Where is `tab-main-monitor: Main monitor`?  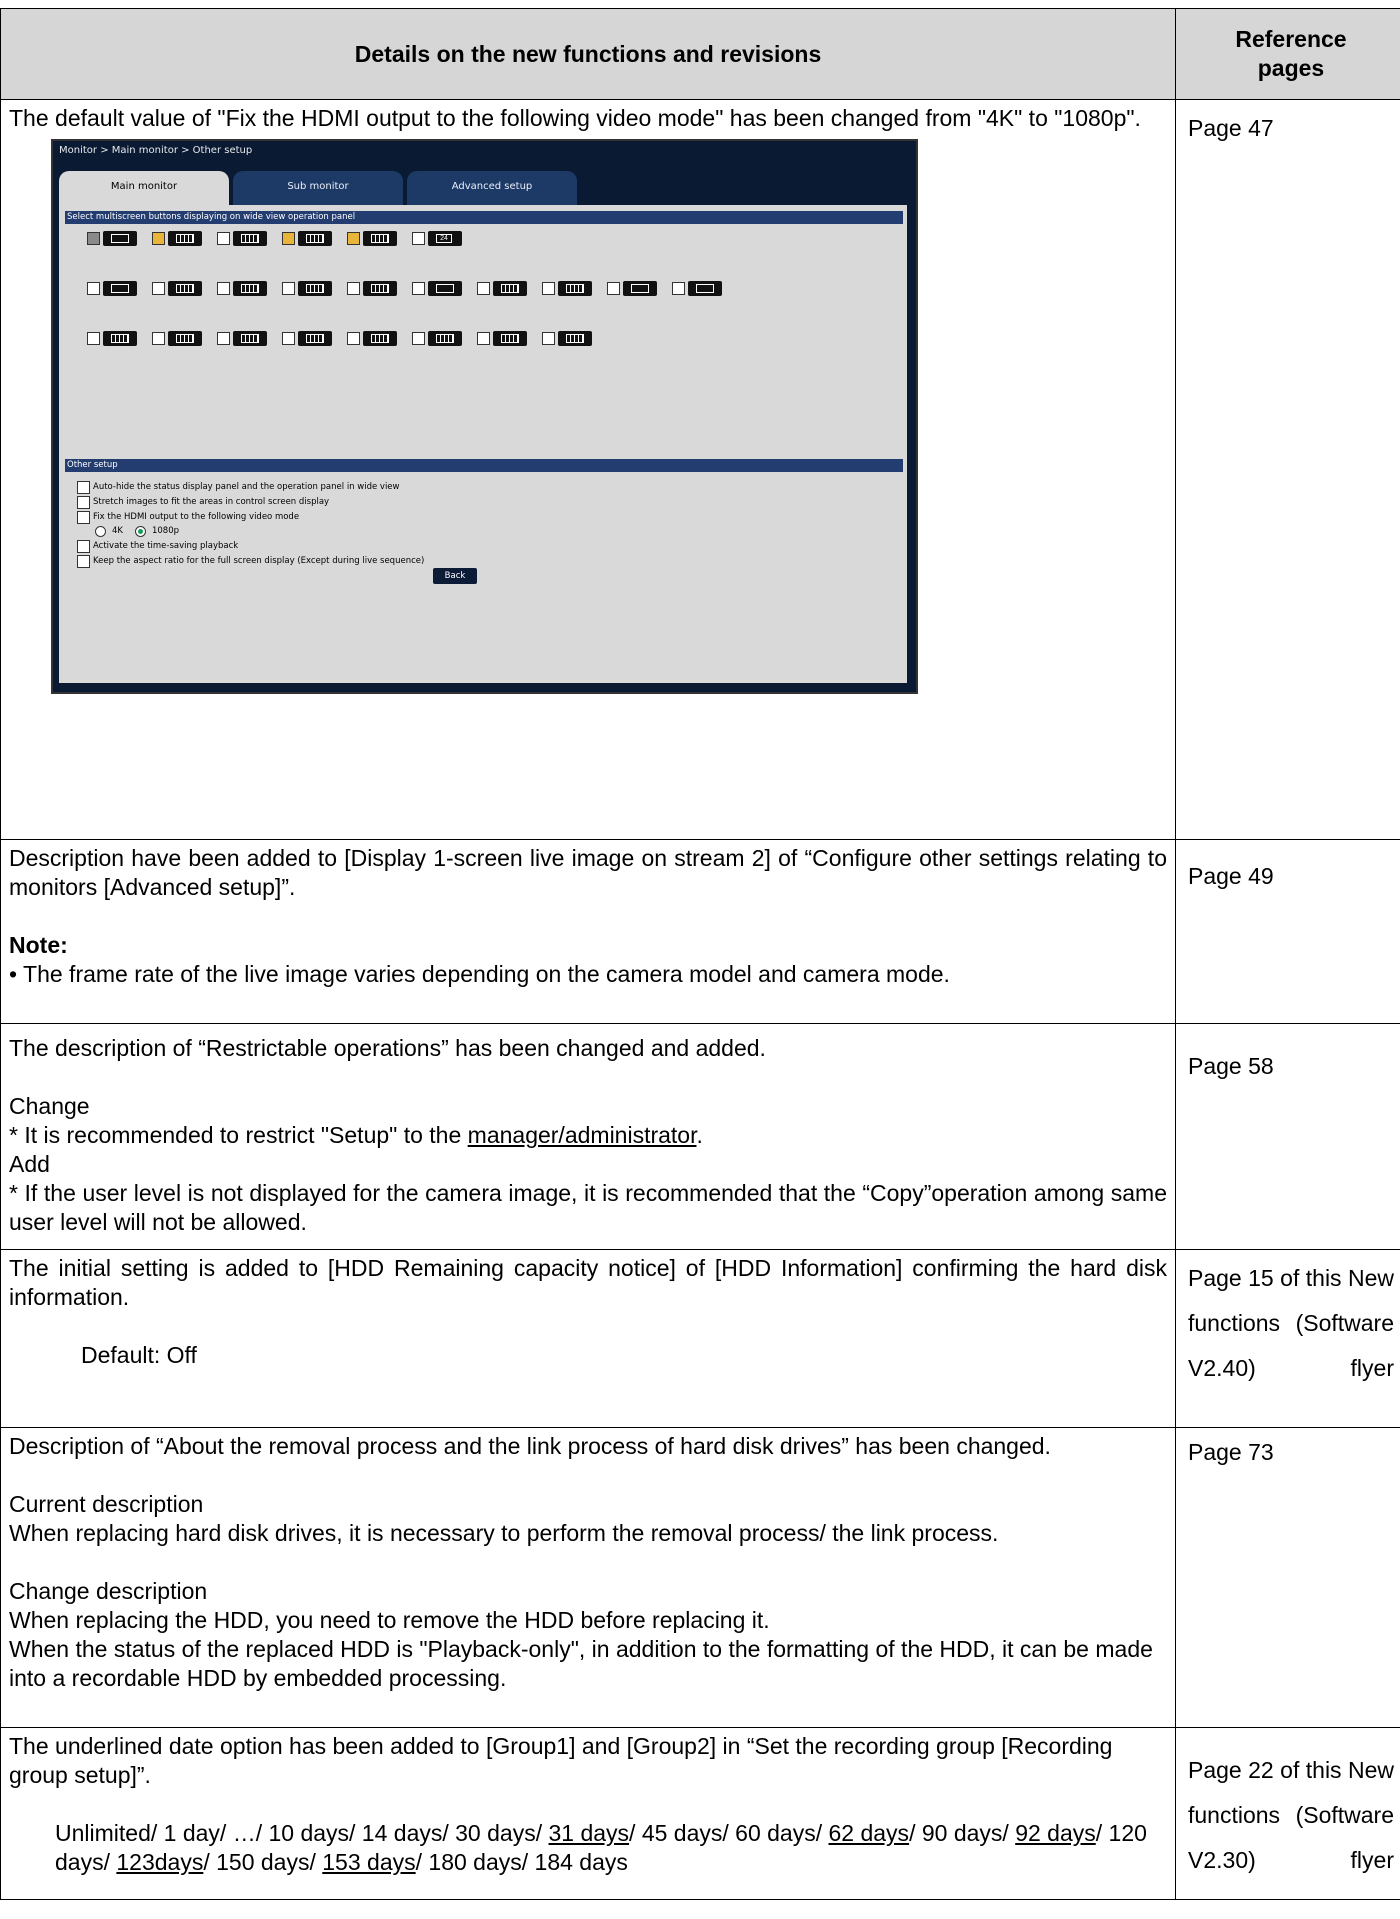
tab-main-monitor: Main monitor is located at coordinates (144, 188).